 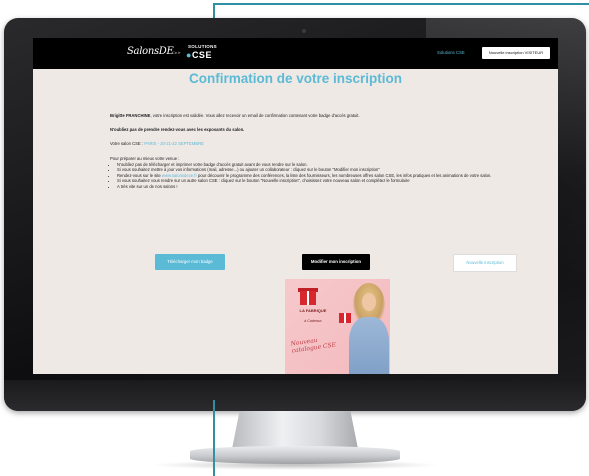 What do you see at coordinates (190, 262) in the screenshot?
I see `download-badge-button: Télécharger mon badge` at bounding box center [190, 262].